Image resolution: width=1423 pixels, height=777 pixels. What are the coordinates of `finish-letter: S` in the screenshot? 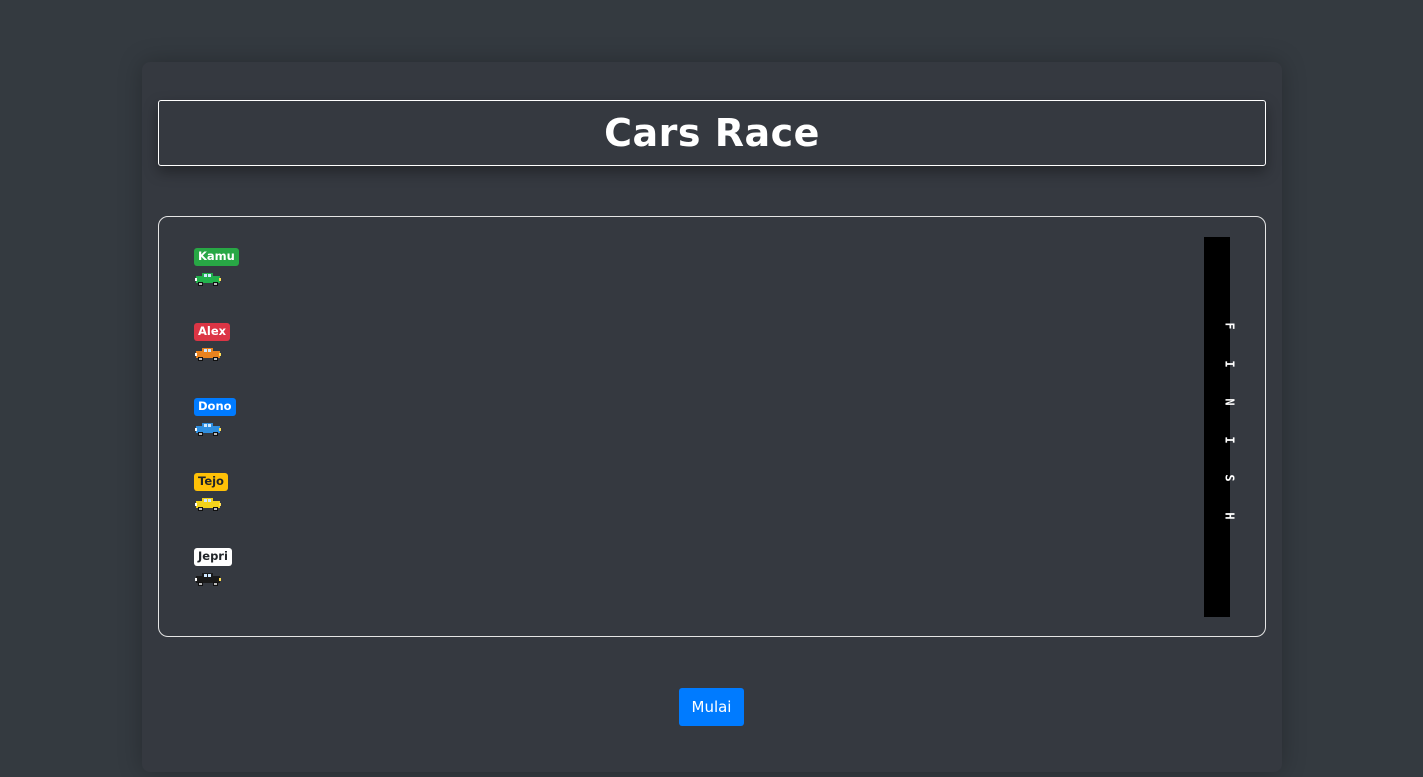 It's located at (1229, 478).